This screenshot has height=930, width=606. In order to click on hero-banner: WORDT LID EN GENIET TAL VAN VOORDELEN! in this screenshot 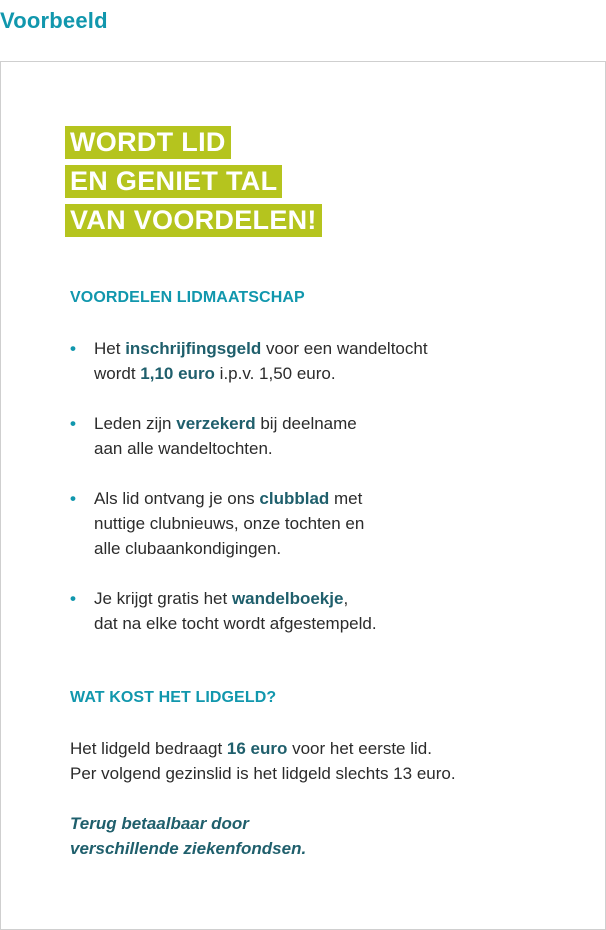, I will do `click(193, 184)`.